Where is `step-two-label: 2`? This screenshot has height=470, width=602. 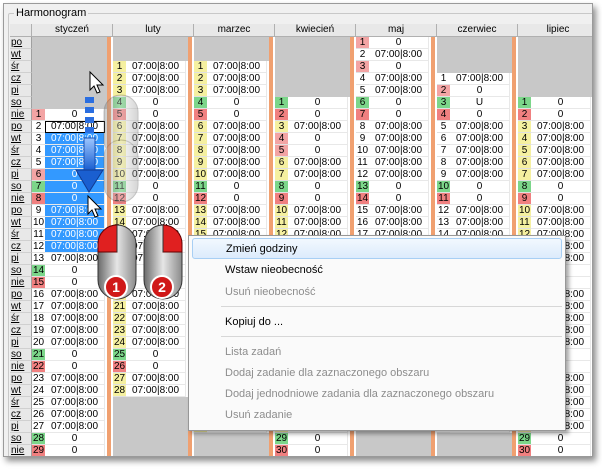 step-two-label: 2 is located at coordinates (162, 287).